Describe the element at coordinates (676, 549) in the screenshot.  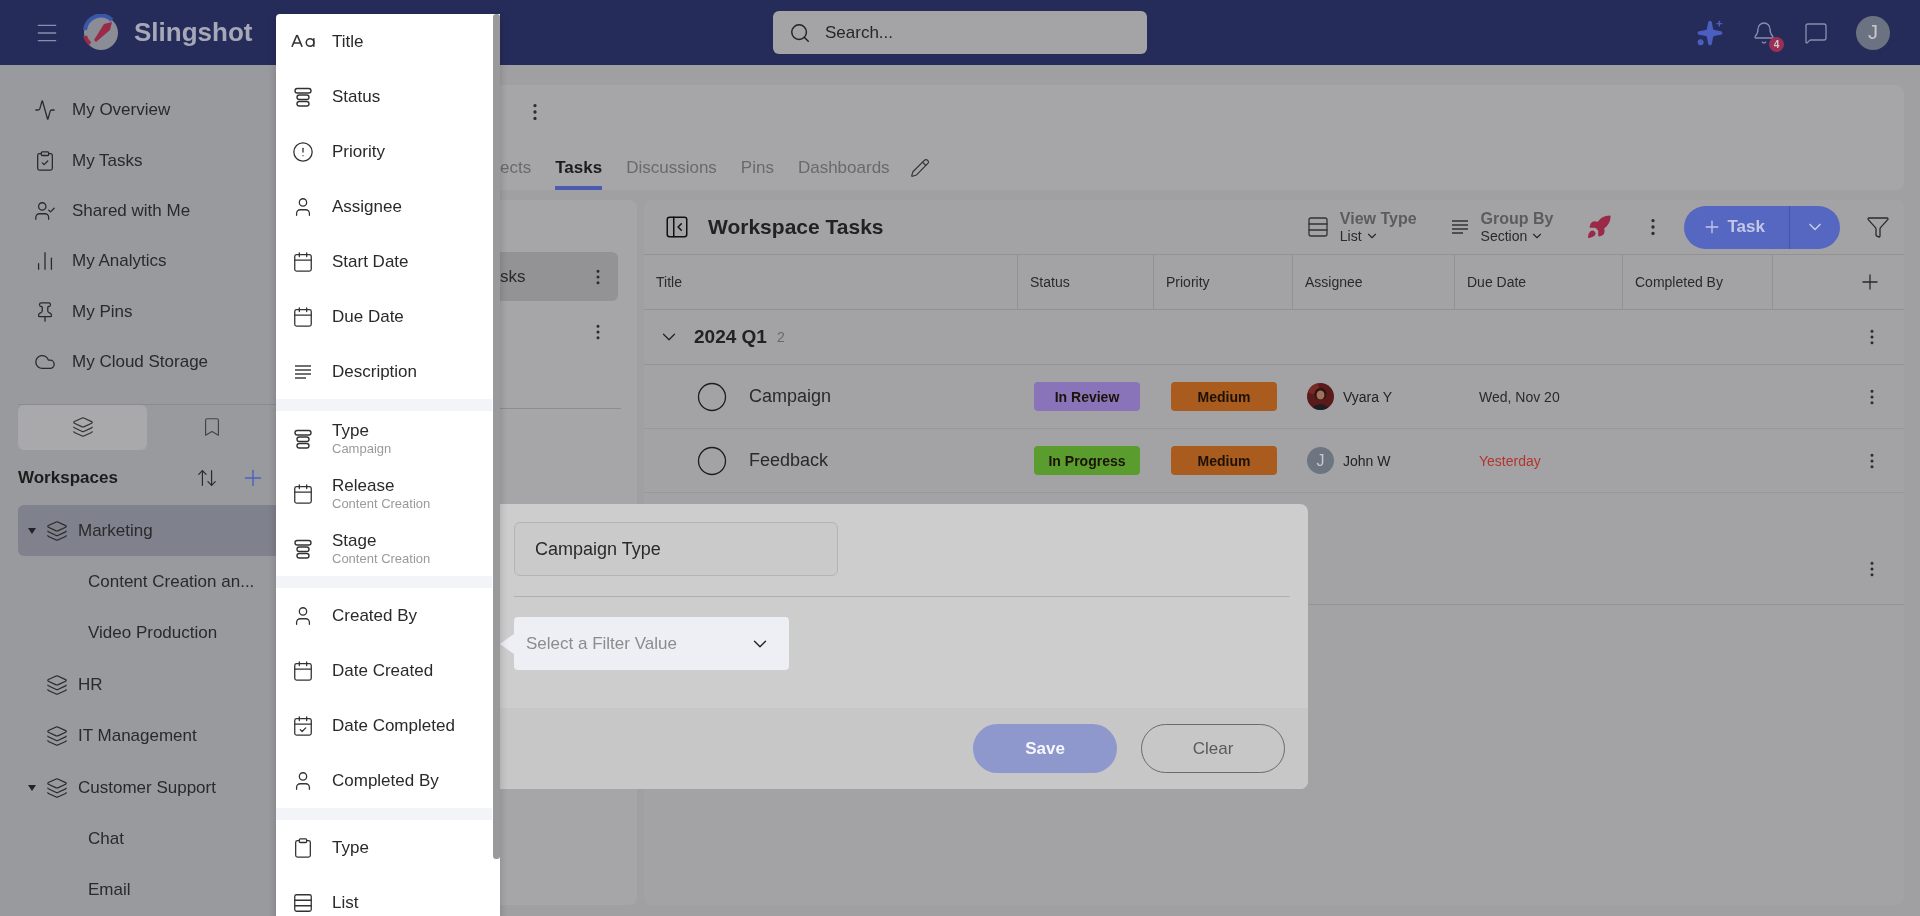
I see `filter-name-field: Campaign Type` at that location.